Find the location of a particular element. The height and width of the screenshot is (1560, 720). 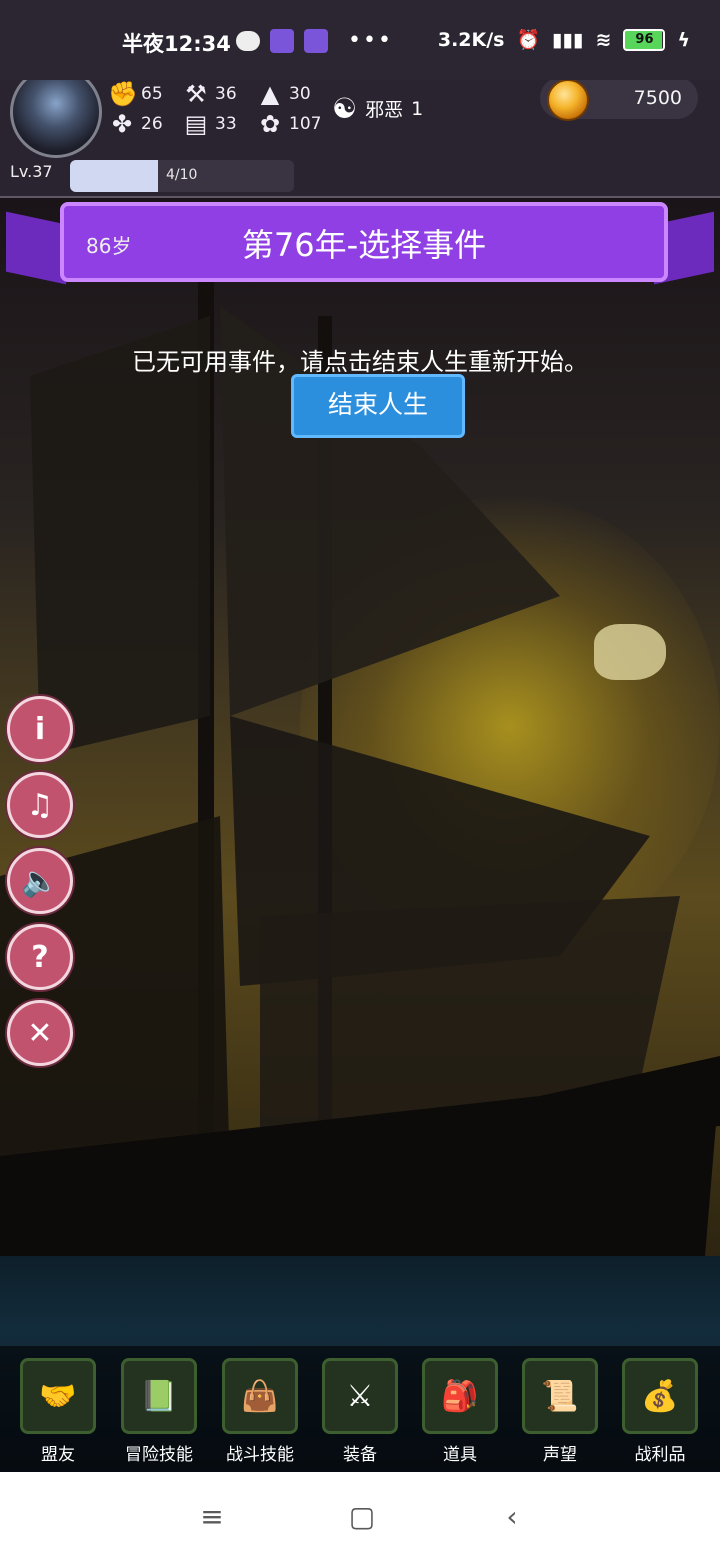

scroll-icon: ▤ is located at coordinates (196, 124).